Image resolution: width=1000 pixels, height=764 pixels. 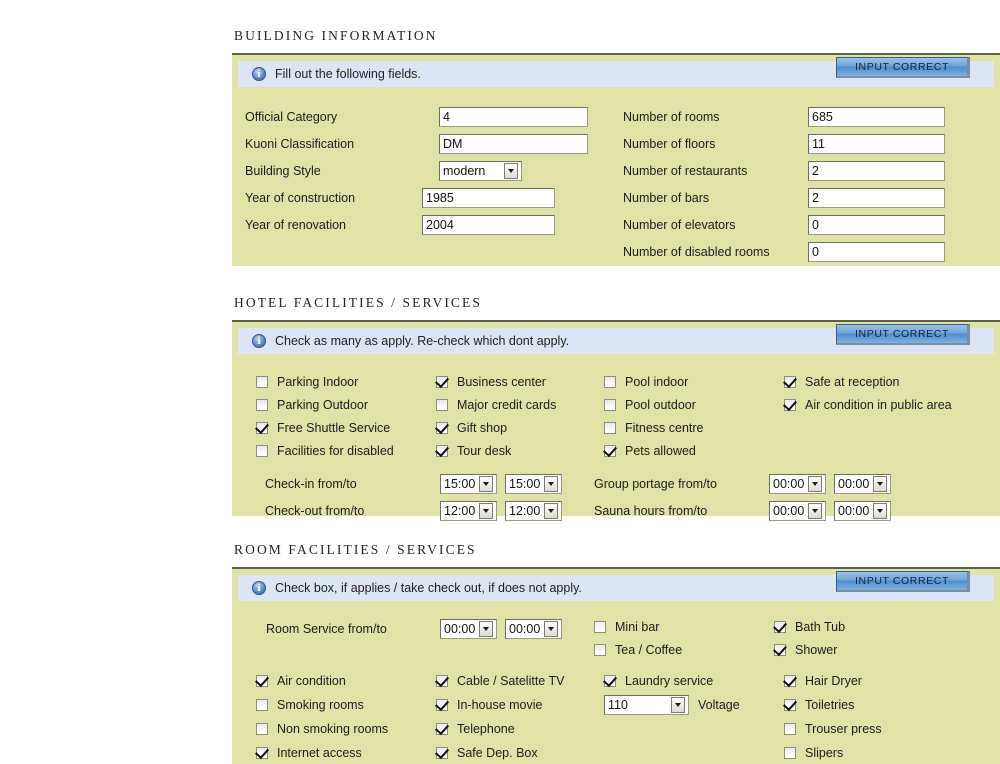 I want to click on input-year-construction: 1985, so click(x=488, y=197).